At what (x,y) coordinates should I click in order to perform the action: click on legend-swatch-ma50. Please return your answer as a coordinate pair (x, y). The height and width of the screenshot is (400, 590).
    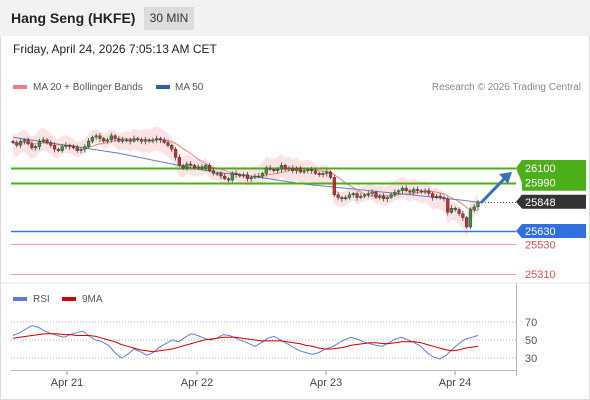
    Looking at the image, I should click on (163, 87).